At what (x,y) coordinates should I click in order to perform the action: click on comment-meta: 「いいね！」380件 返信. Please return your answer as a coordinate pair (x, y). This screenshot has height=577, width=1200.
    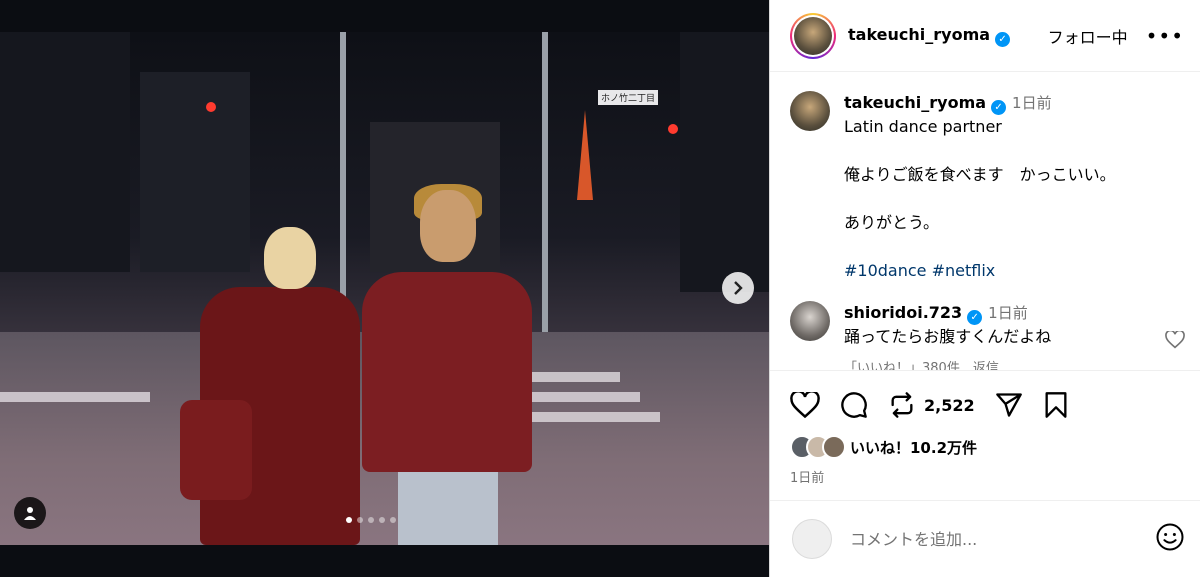
    Looking at the image, I should click on (947, 363).